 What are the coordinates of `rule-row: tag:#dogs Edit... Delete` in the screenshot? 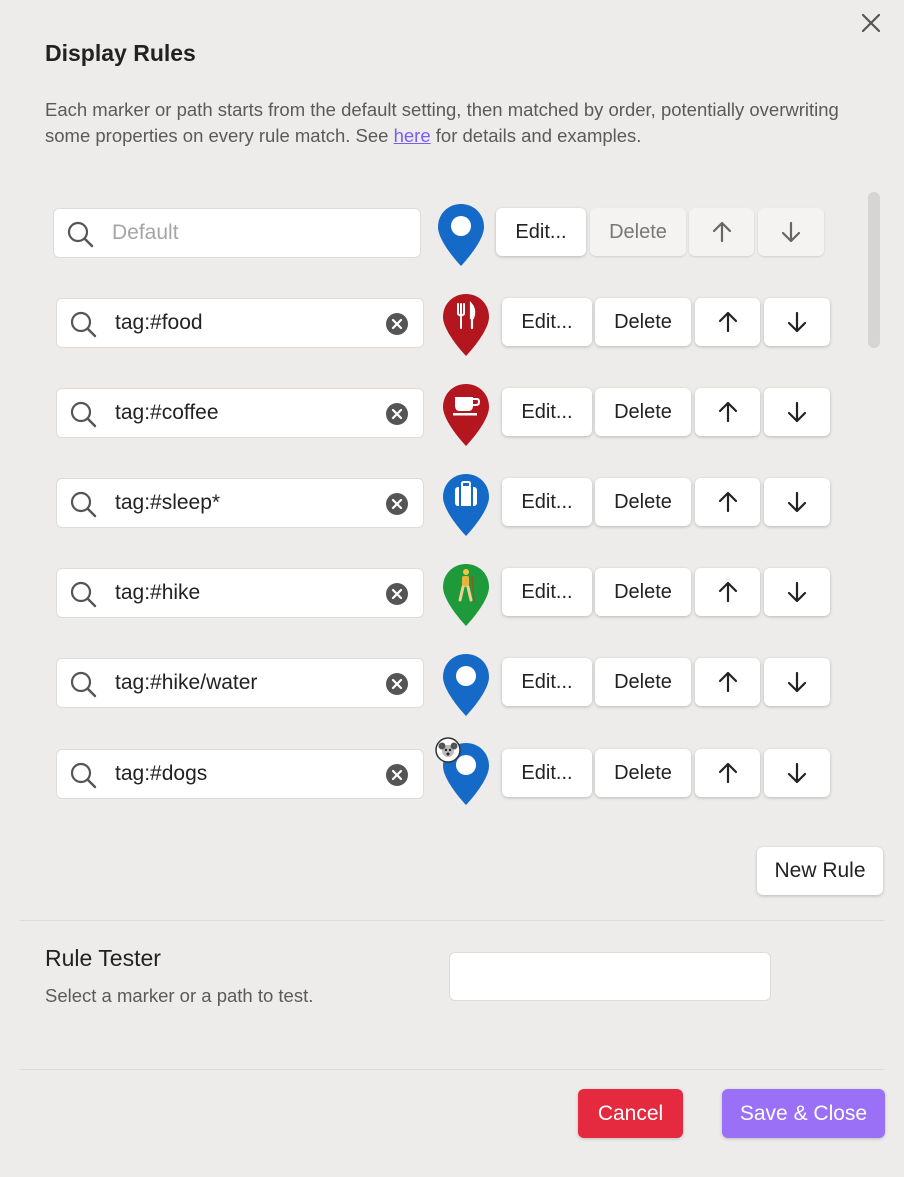 It's located at (471, 771).